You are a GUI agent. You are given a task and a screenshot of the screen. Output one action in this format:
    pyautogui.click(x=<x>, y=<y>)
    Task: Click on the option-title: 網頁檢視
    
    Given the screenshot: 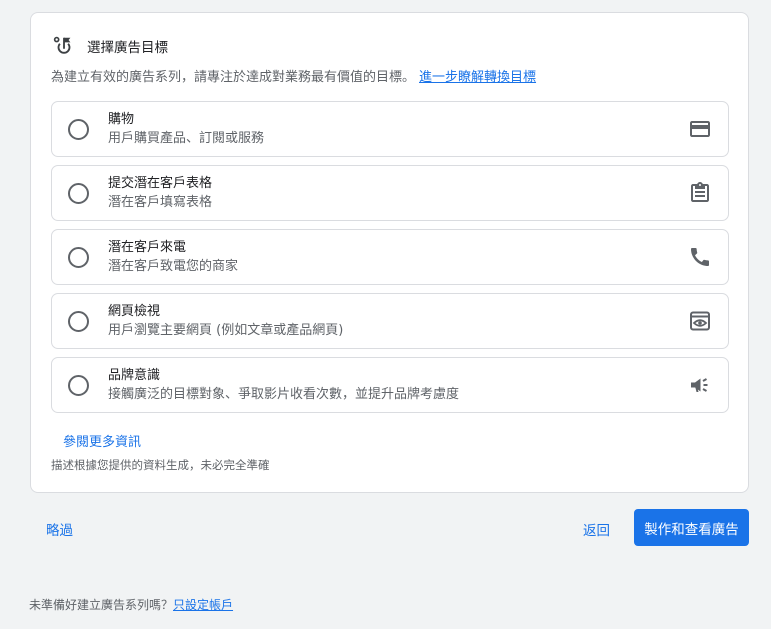 What is the action you would take?
    pyautogui.click(x=134, y=311)
    